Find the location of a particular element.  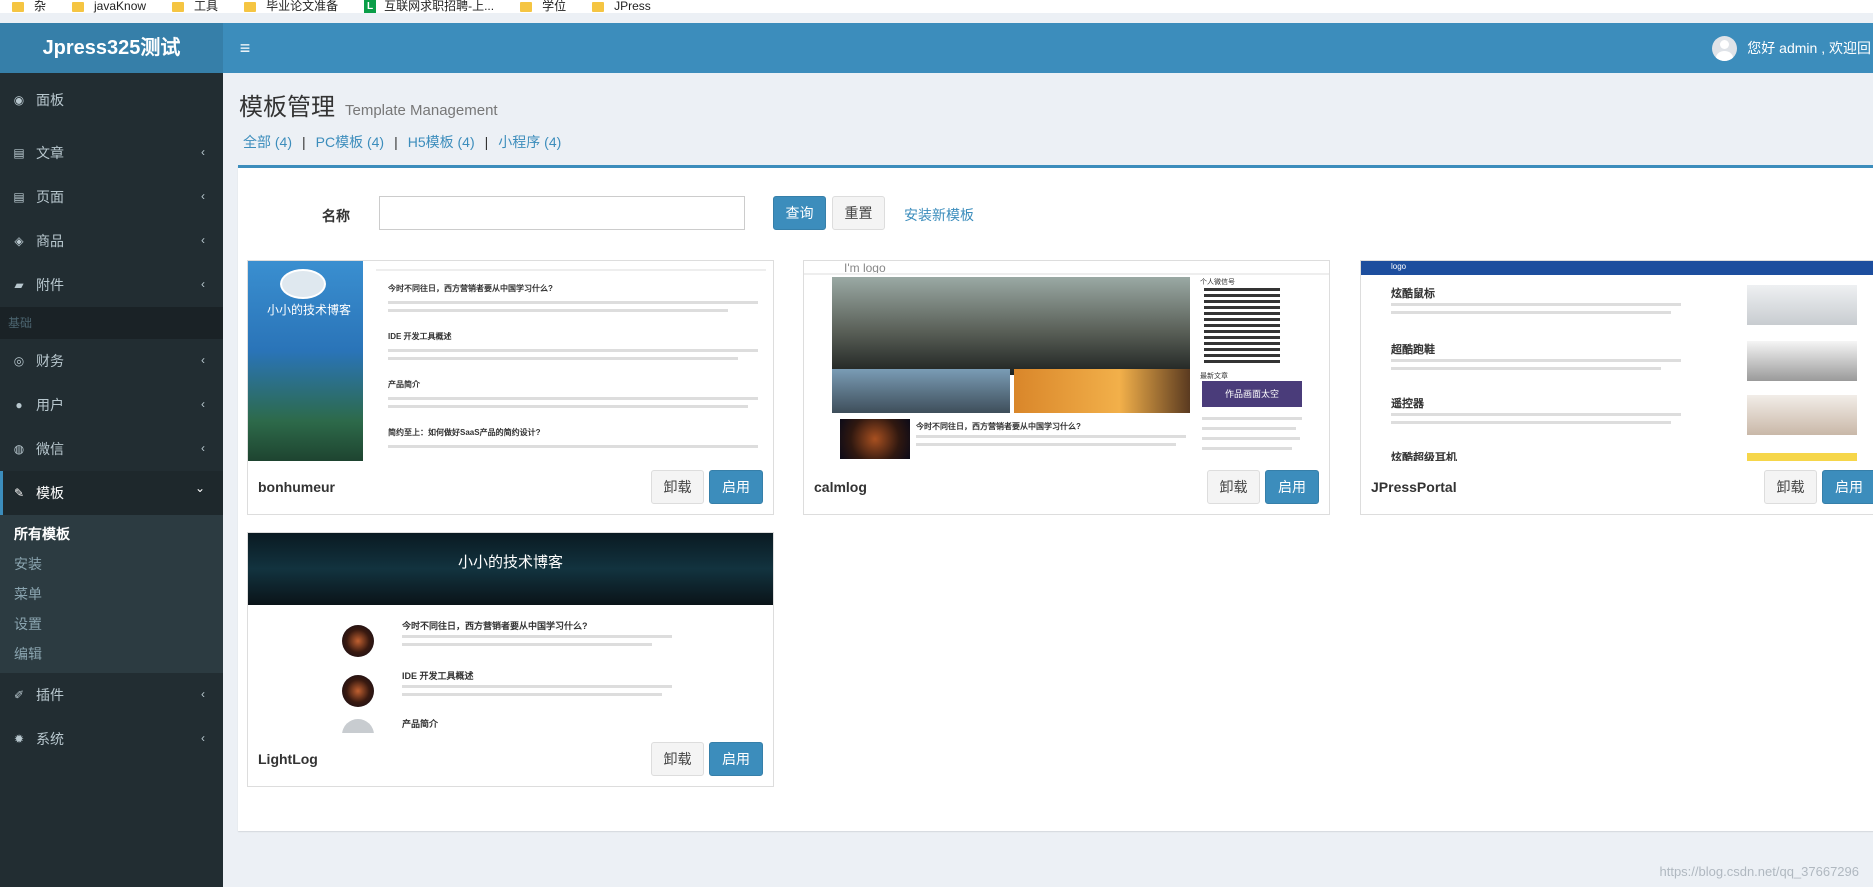

template-name: JPressPortal is located at coordinates (1414, 487).